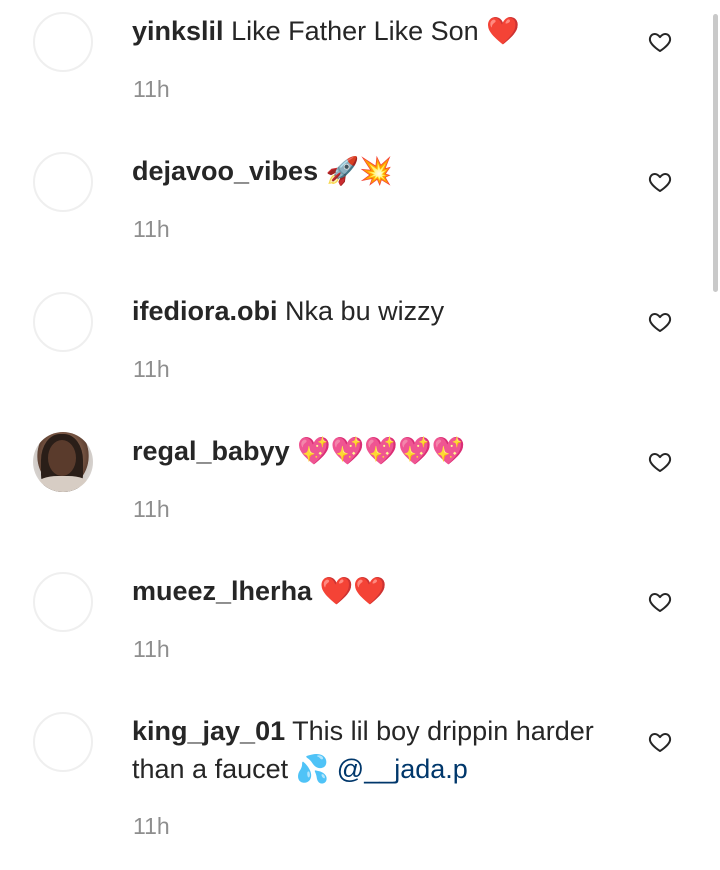  What do you see at coordinates (312, 769) in the screenshot?
I see `comment-emoji: 💦` at bounding box center [312, 769].